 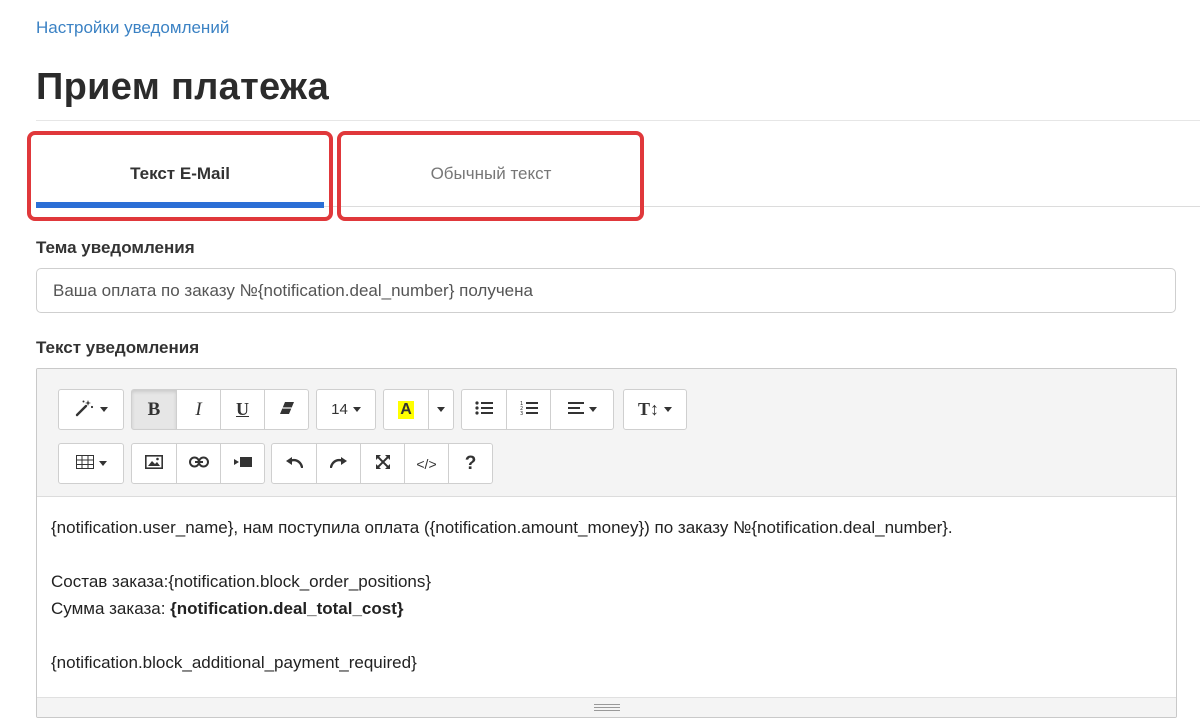 I want to click on color-group: A, so click(x=418, y=409).